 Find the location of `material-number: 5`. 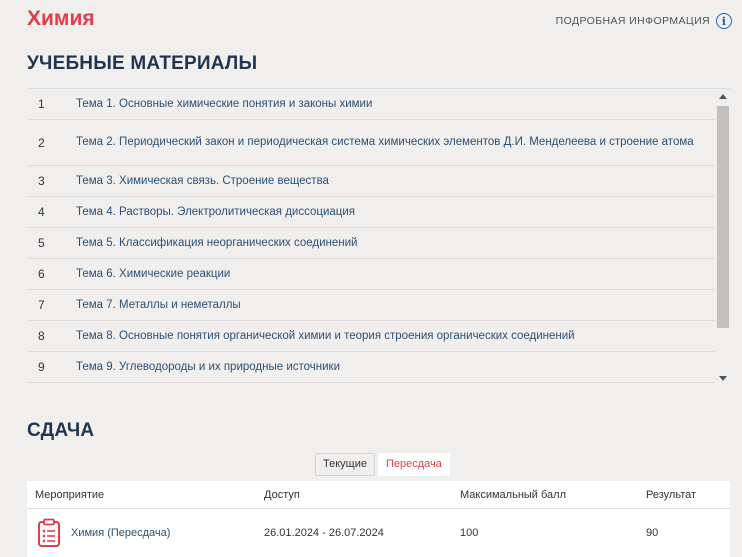

material-number: 5 is located at coordinates (41, 243).